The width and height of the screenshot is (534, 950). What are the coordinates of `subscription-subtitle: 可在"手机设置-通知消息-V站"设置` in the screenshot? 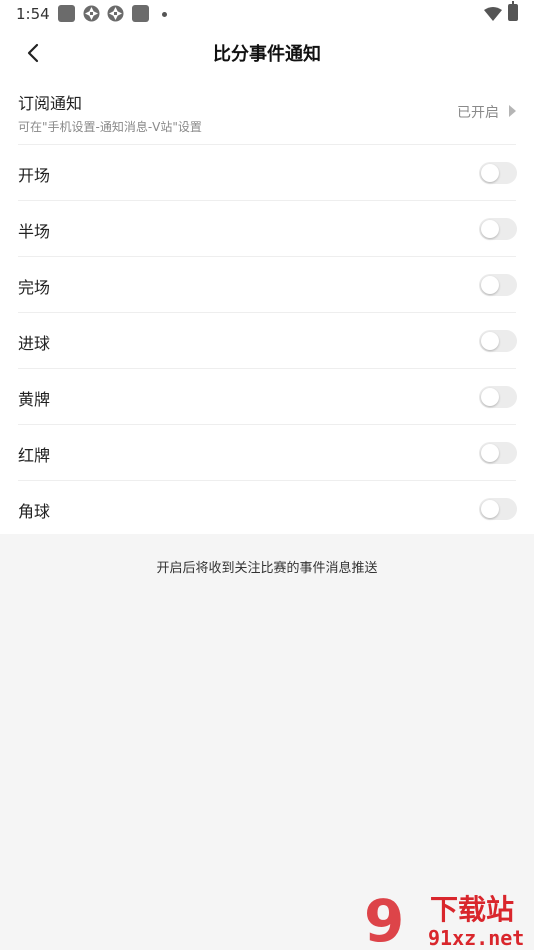 It's located at (110, 127).